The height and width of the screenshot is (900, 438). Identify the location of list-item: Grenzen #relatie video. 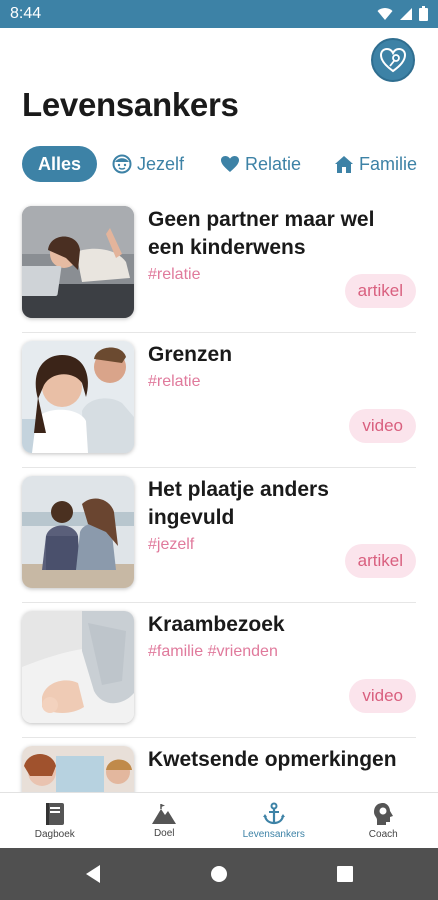
(219, 400).